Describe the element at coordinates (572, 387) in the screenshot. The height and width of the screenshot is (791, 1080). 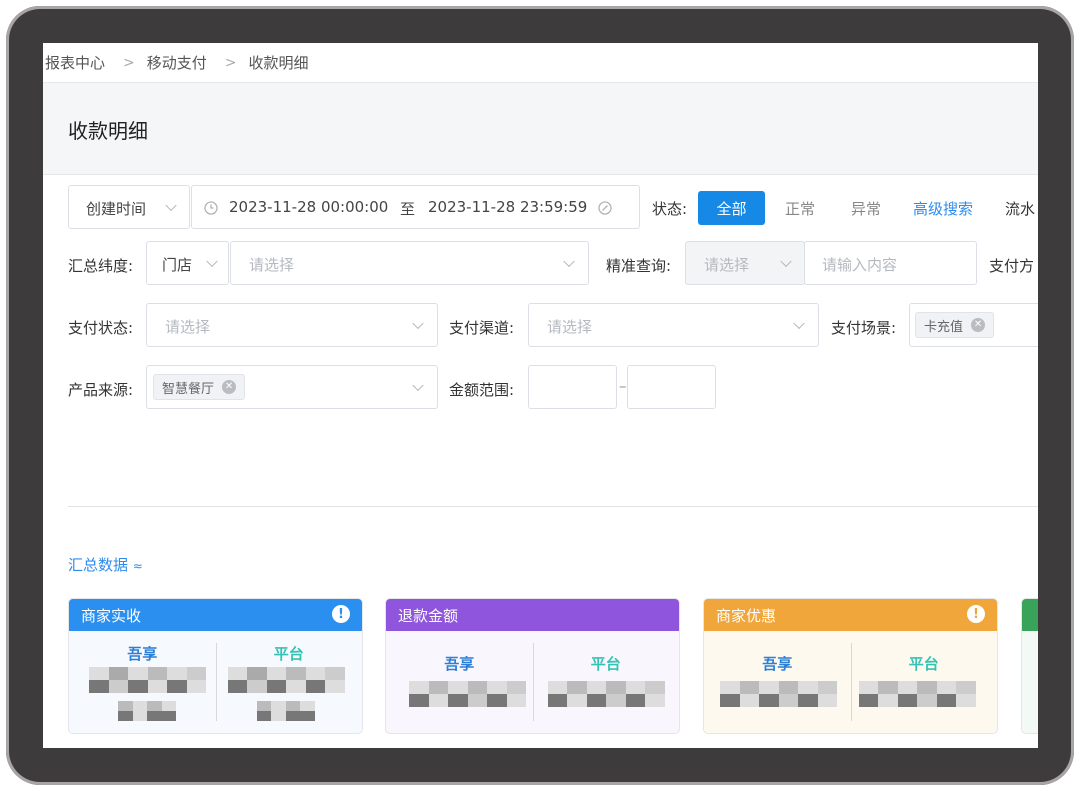
I see `amount-min-input` at that location.